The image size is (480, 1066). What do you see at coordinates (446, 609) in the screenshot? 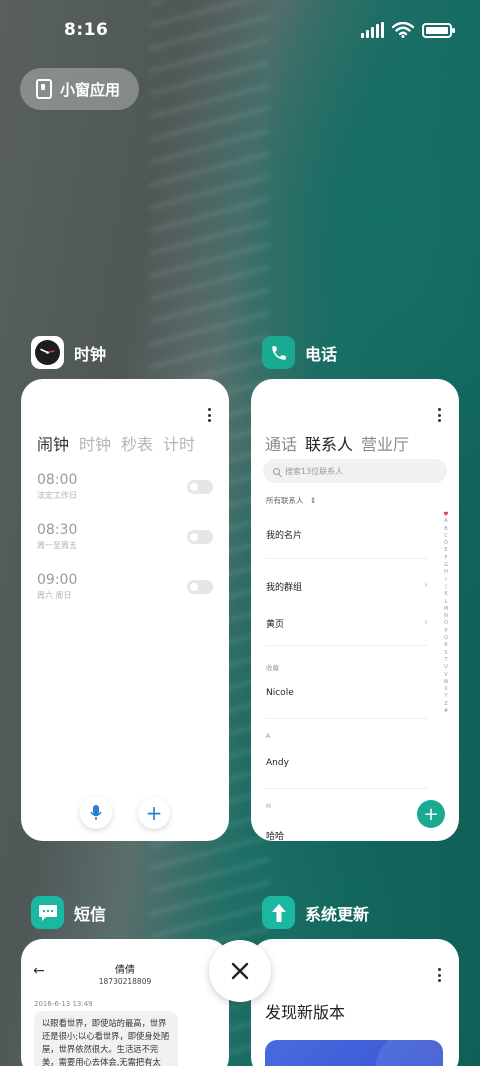
I see `alphabet-index-letter: M` at bounding box center [446, 609].